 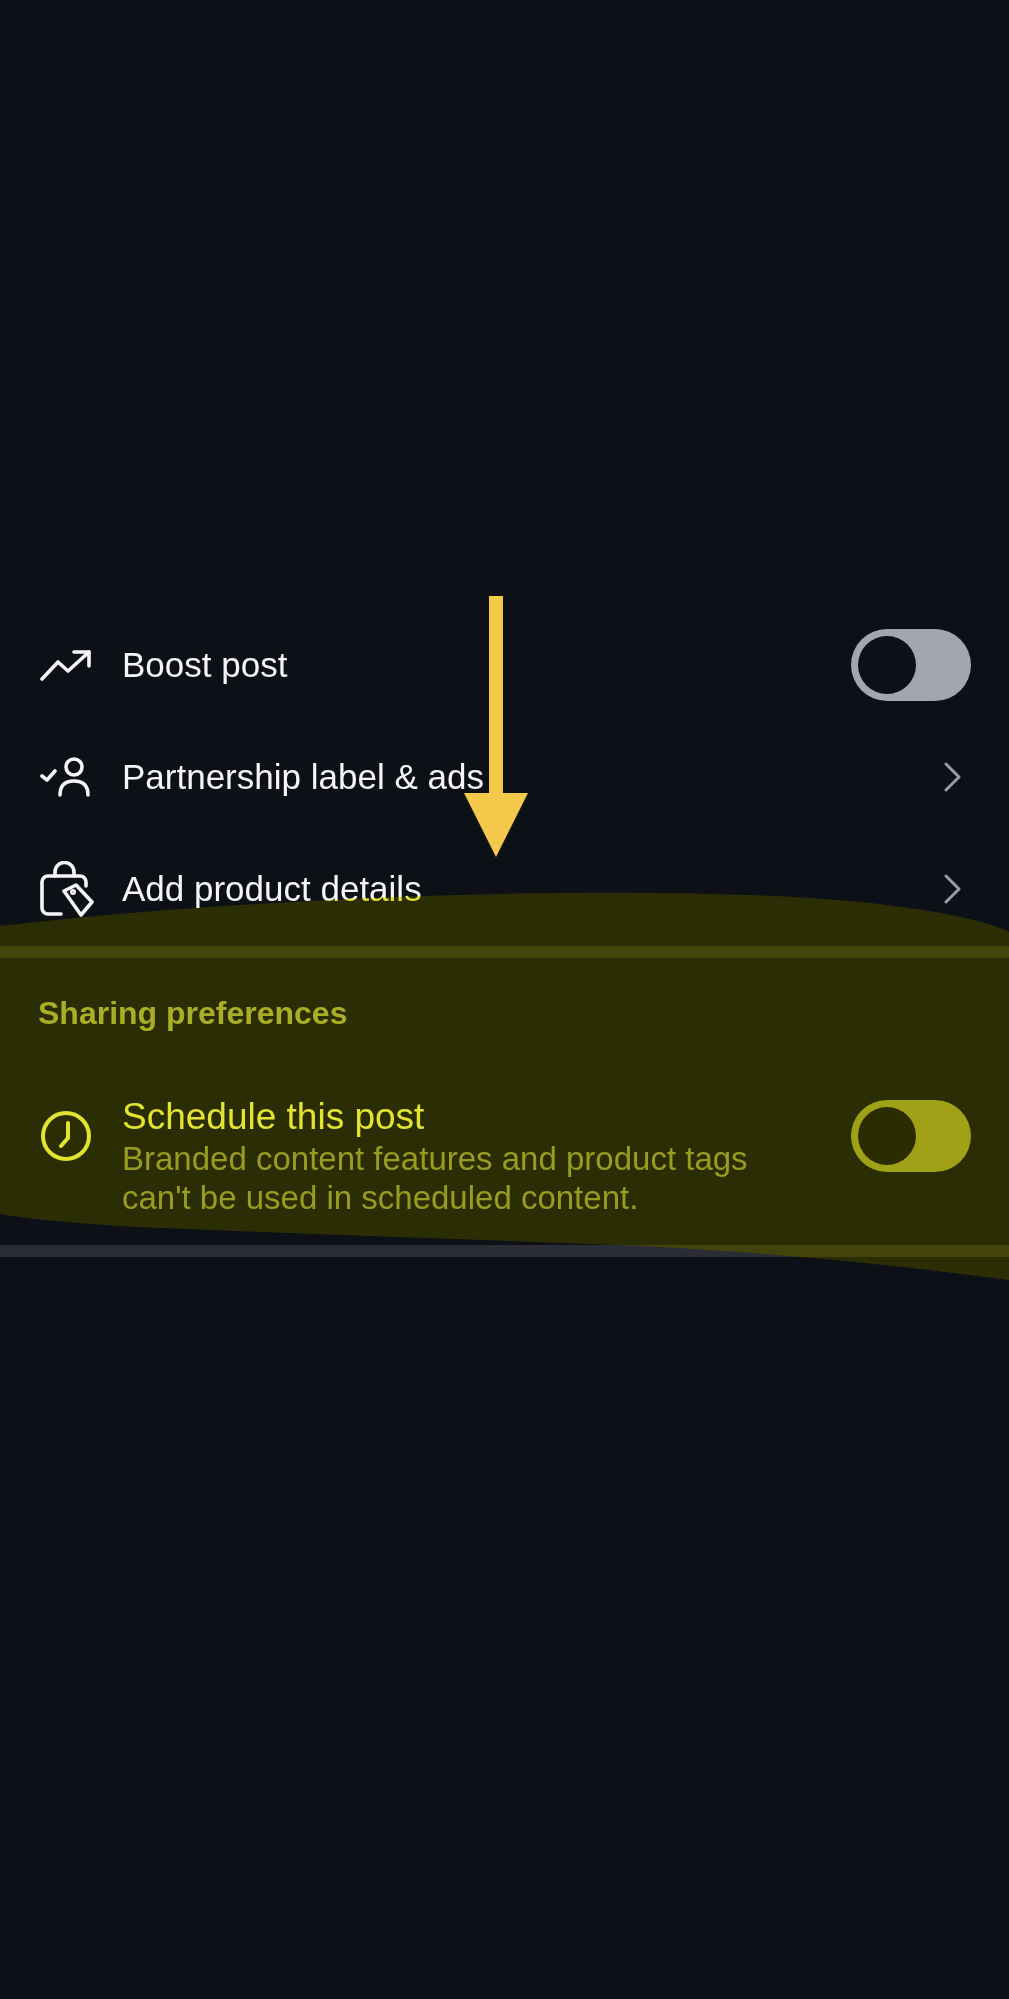 I want to click on section-header: Sharing preferences, so click(x=193, y=1013).